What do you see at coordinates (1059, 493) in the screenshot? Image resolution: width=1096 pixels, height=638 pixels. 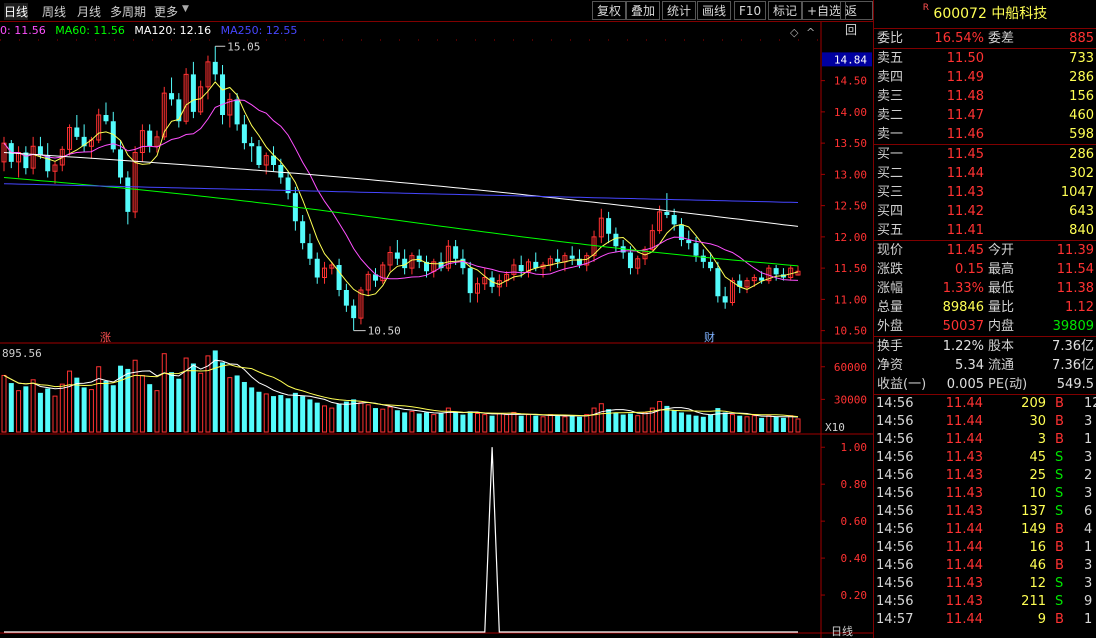 I see `tick-side: S` at bounding box center [1059, 493].